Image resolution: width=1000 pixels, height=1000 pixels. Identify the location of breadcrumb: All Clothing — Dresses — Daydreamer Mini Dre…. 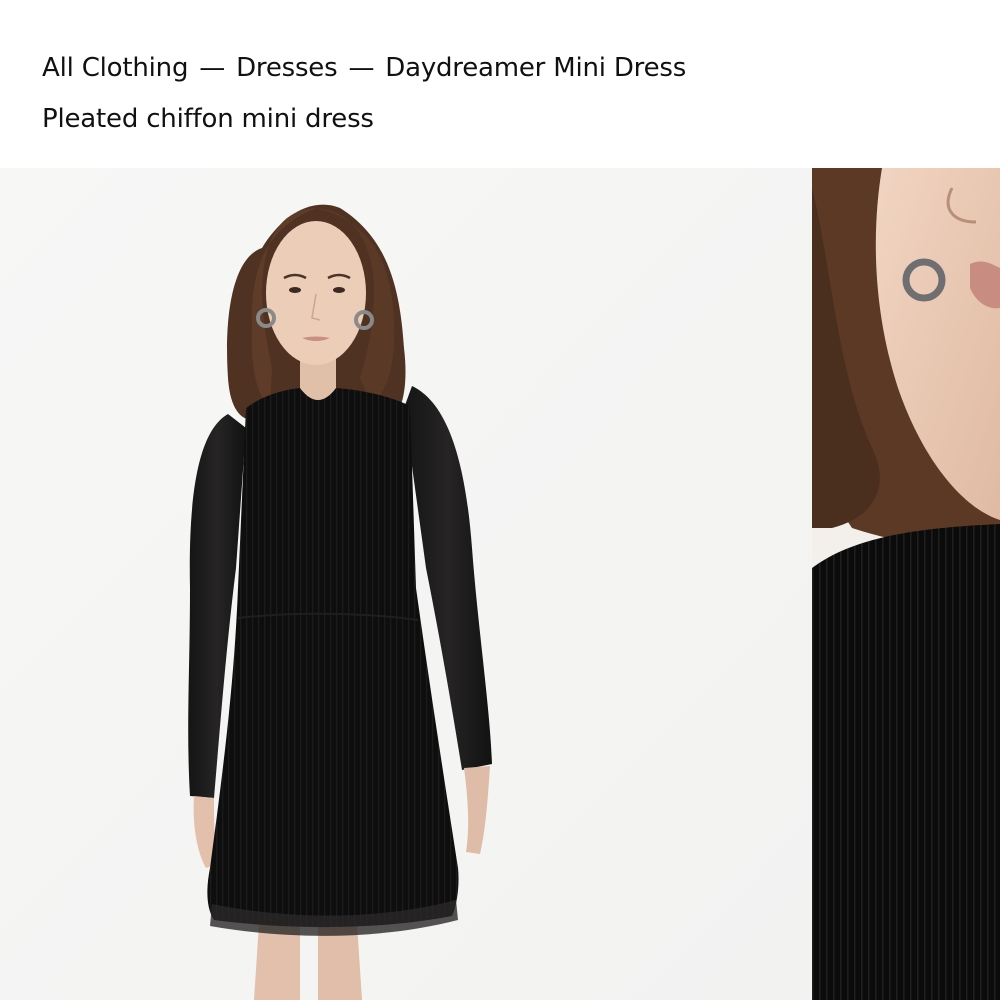
(364, 68).